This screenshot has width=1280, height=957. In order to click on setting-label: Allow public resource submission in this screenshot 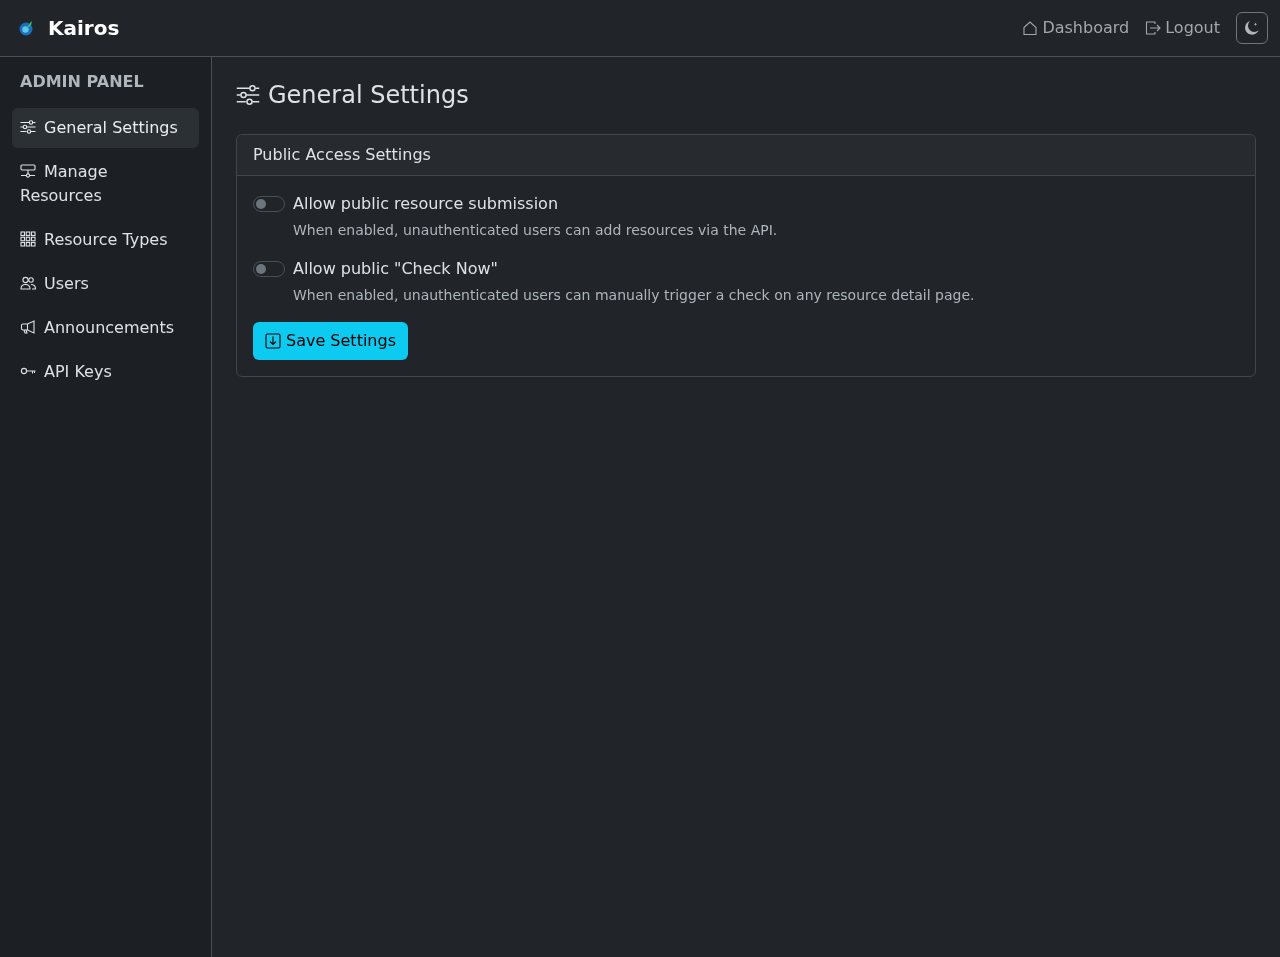, I will do `click(426, 203)`.